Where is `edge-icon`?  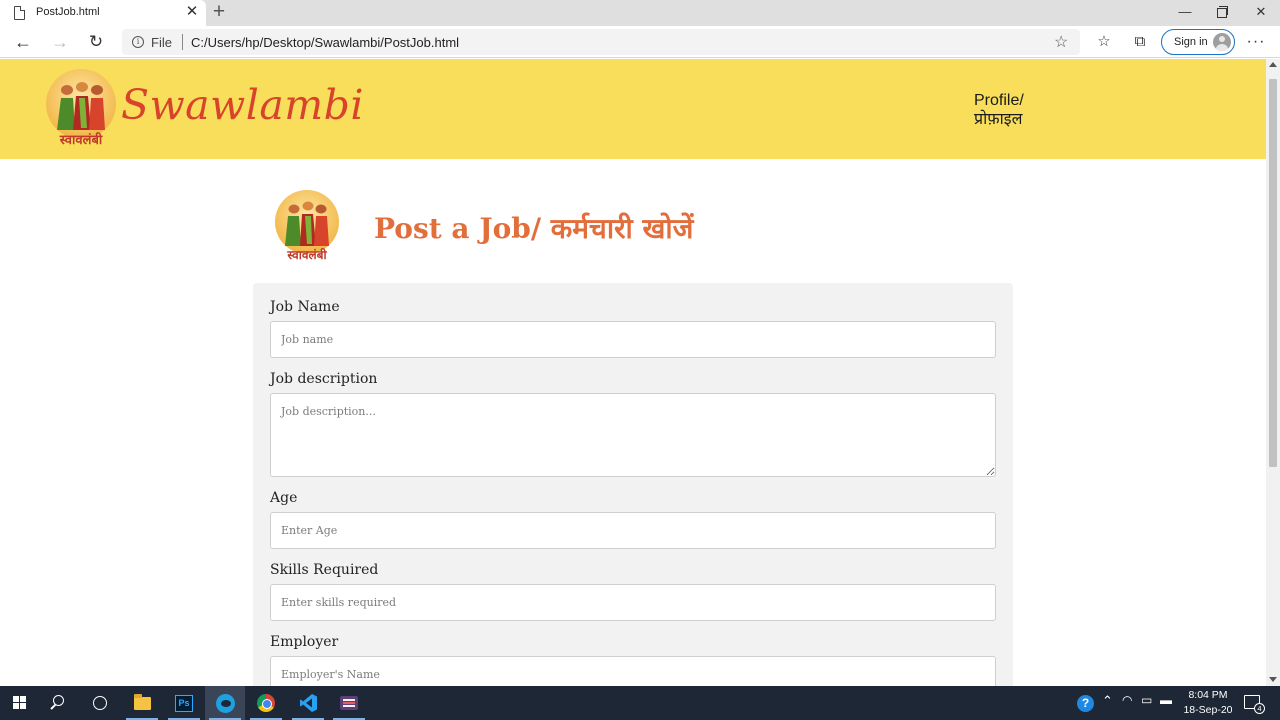
edge-icon is located at coordinates (225, 703).